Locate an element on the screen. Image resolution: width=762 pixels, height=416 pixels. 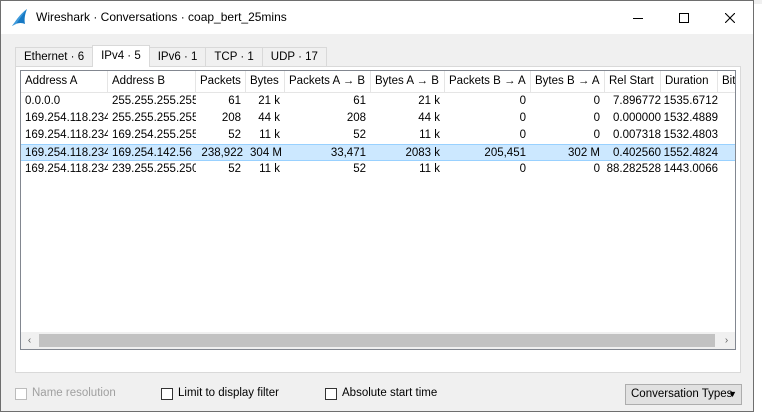
conversation-types-label: Conversation Types is located at coordinates (682, 394).